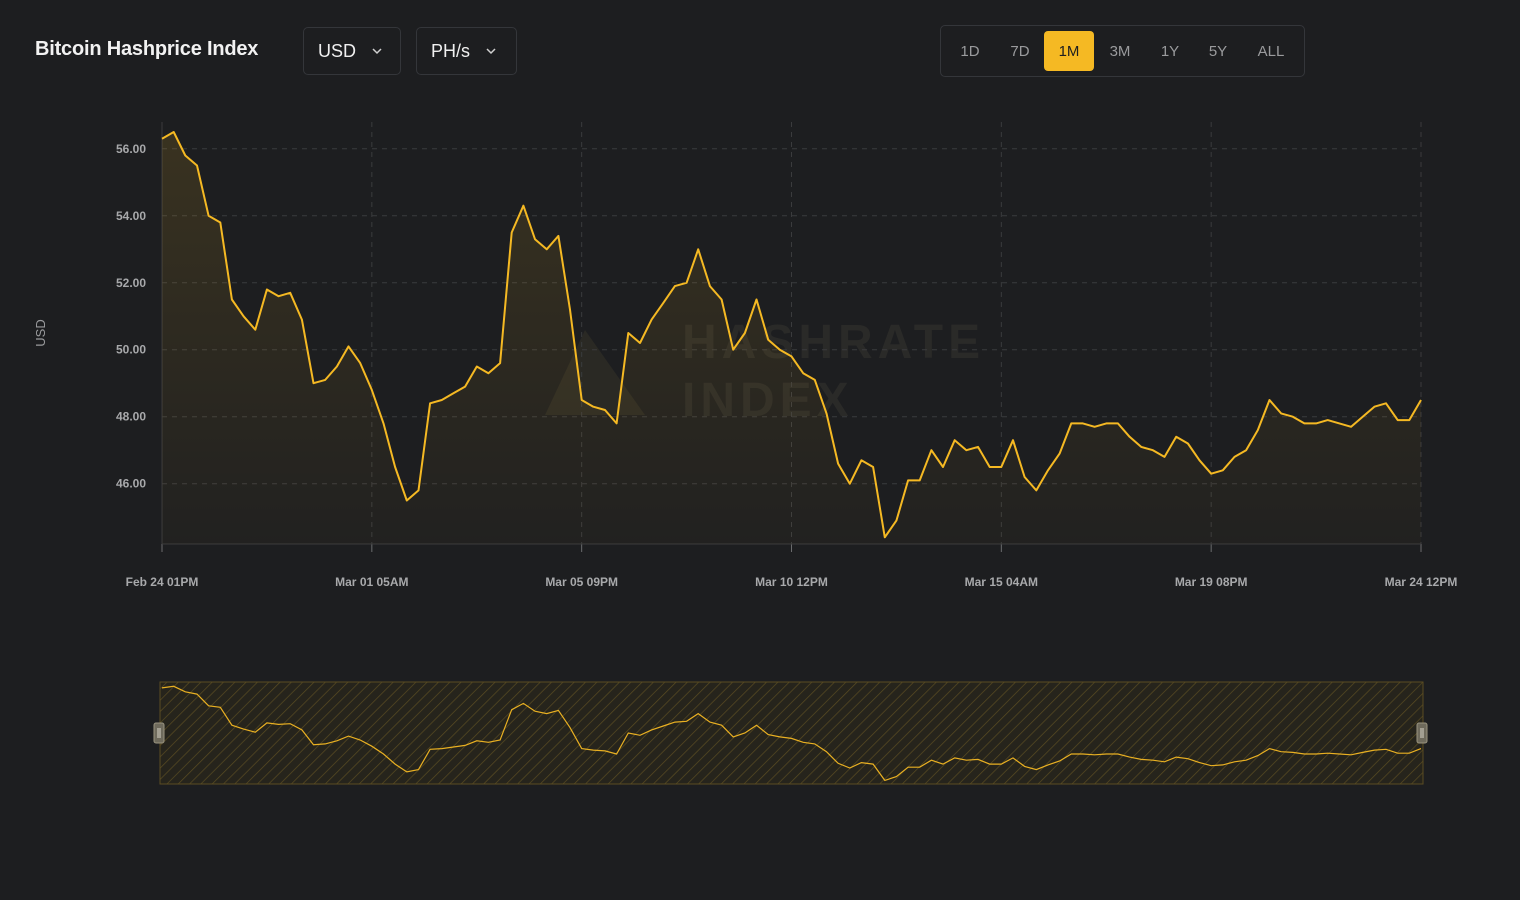 Image resolution: width=1520 pixels, height=900 pixels. Describe the element at coordinates (131, 216) in the screenshot. I see `y-tick-label: 54.00` at that location.